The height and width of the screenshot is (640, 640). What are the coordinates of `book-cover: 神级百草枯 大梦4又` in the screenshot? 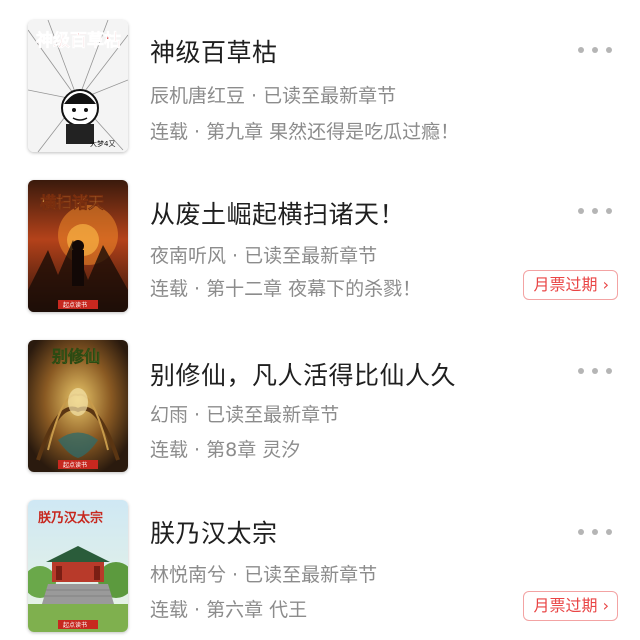 It's located at (78, 86).